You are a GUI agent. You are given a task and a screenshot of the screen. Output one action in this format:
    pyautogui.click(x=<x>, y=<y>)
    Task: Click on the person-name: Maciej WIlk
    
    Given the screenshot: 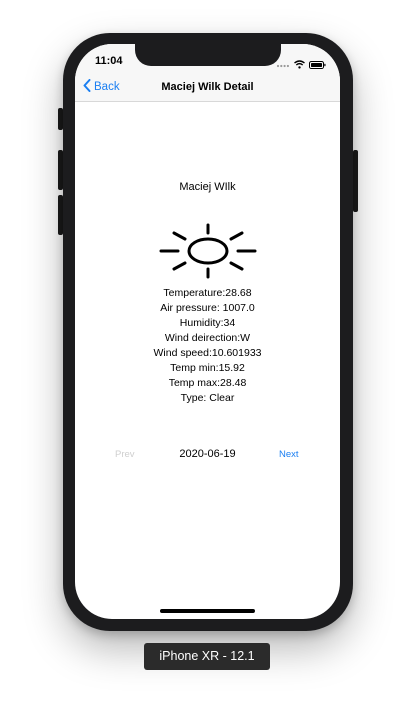 What is the action you would take?
    pyautogui.click(x=207, y=187)
    